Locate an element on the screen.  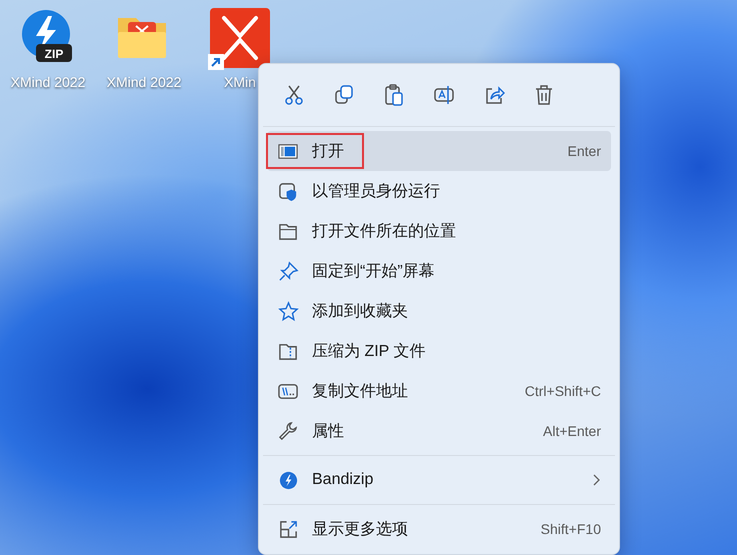
menu-item: 添加到收藏夹 is located at coordinates (439, 311).